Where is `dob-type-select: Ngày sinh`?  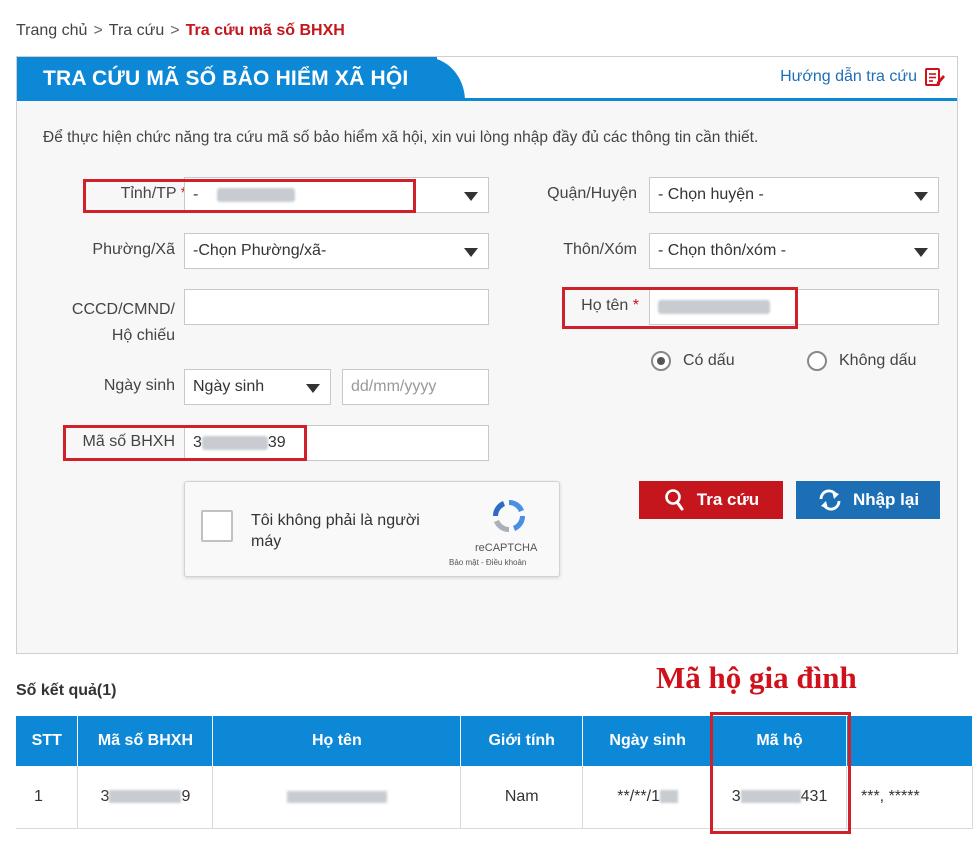 dob-type-select: Ngày sinh is located at coordinates (257, 387).